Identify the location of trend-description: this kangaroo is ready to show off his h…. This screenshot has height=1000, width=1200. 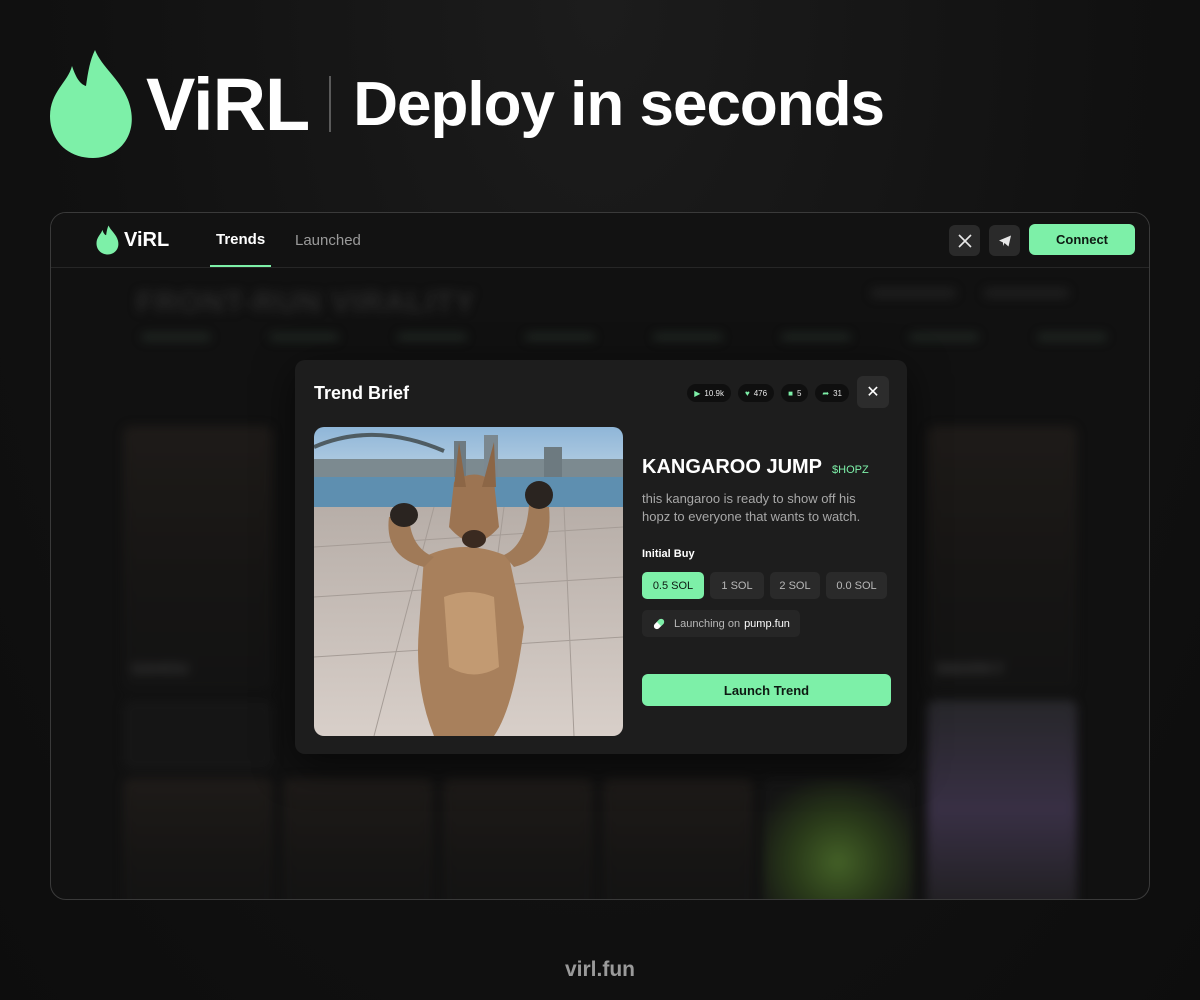
(751, 507).